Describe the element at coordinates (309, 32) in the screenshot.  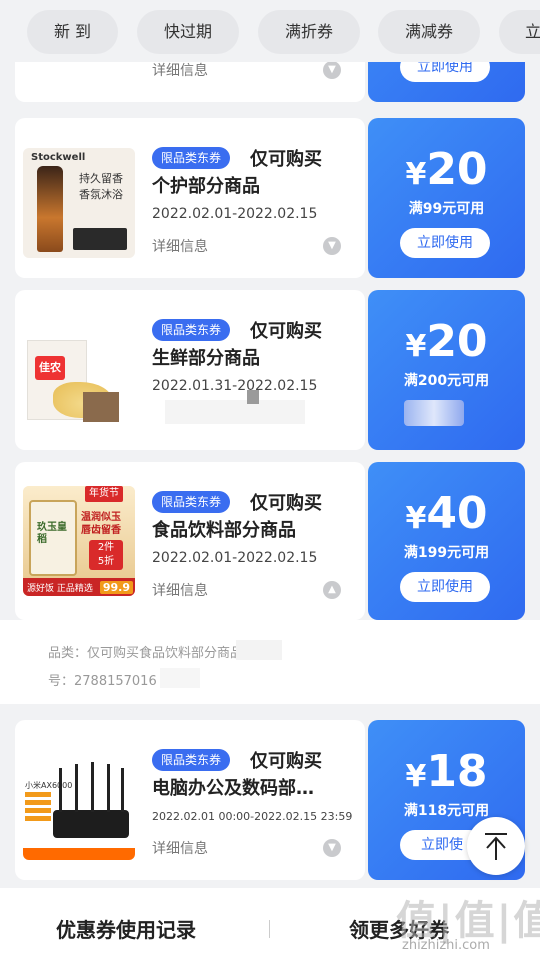
I see `tab-discount: 满折券` at that location.